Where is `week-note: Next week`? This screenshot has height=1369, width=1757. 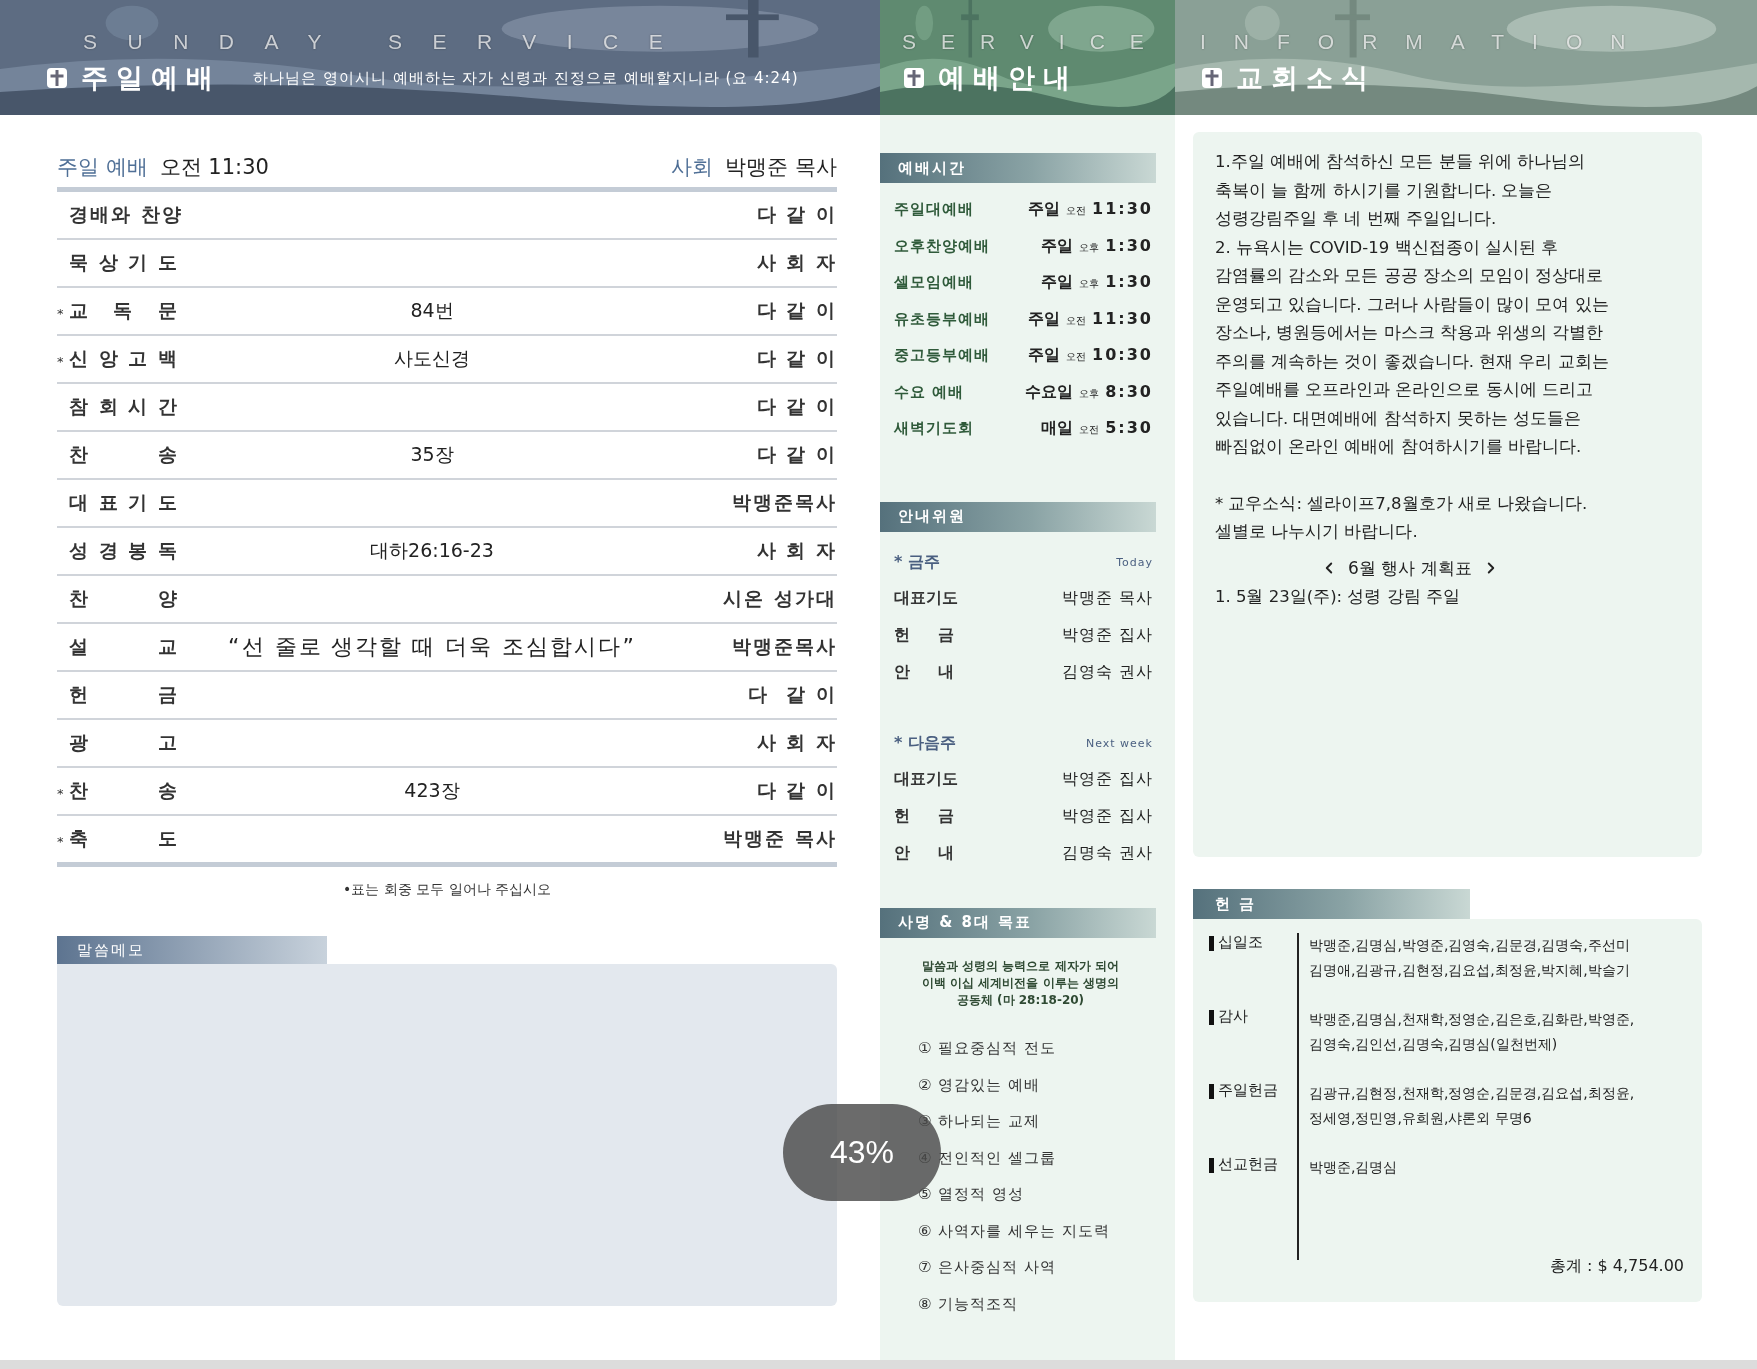 week-note: Next week is located at coordinates (1119, 743).